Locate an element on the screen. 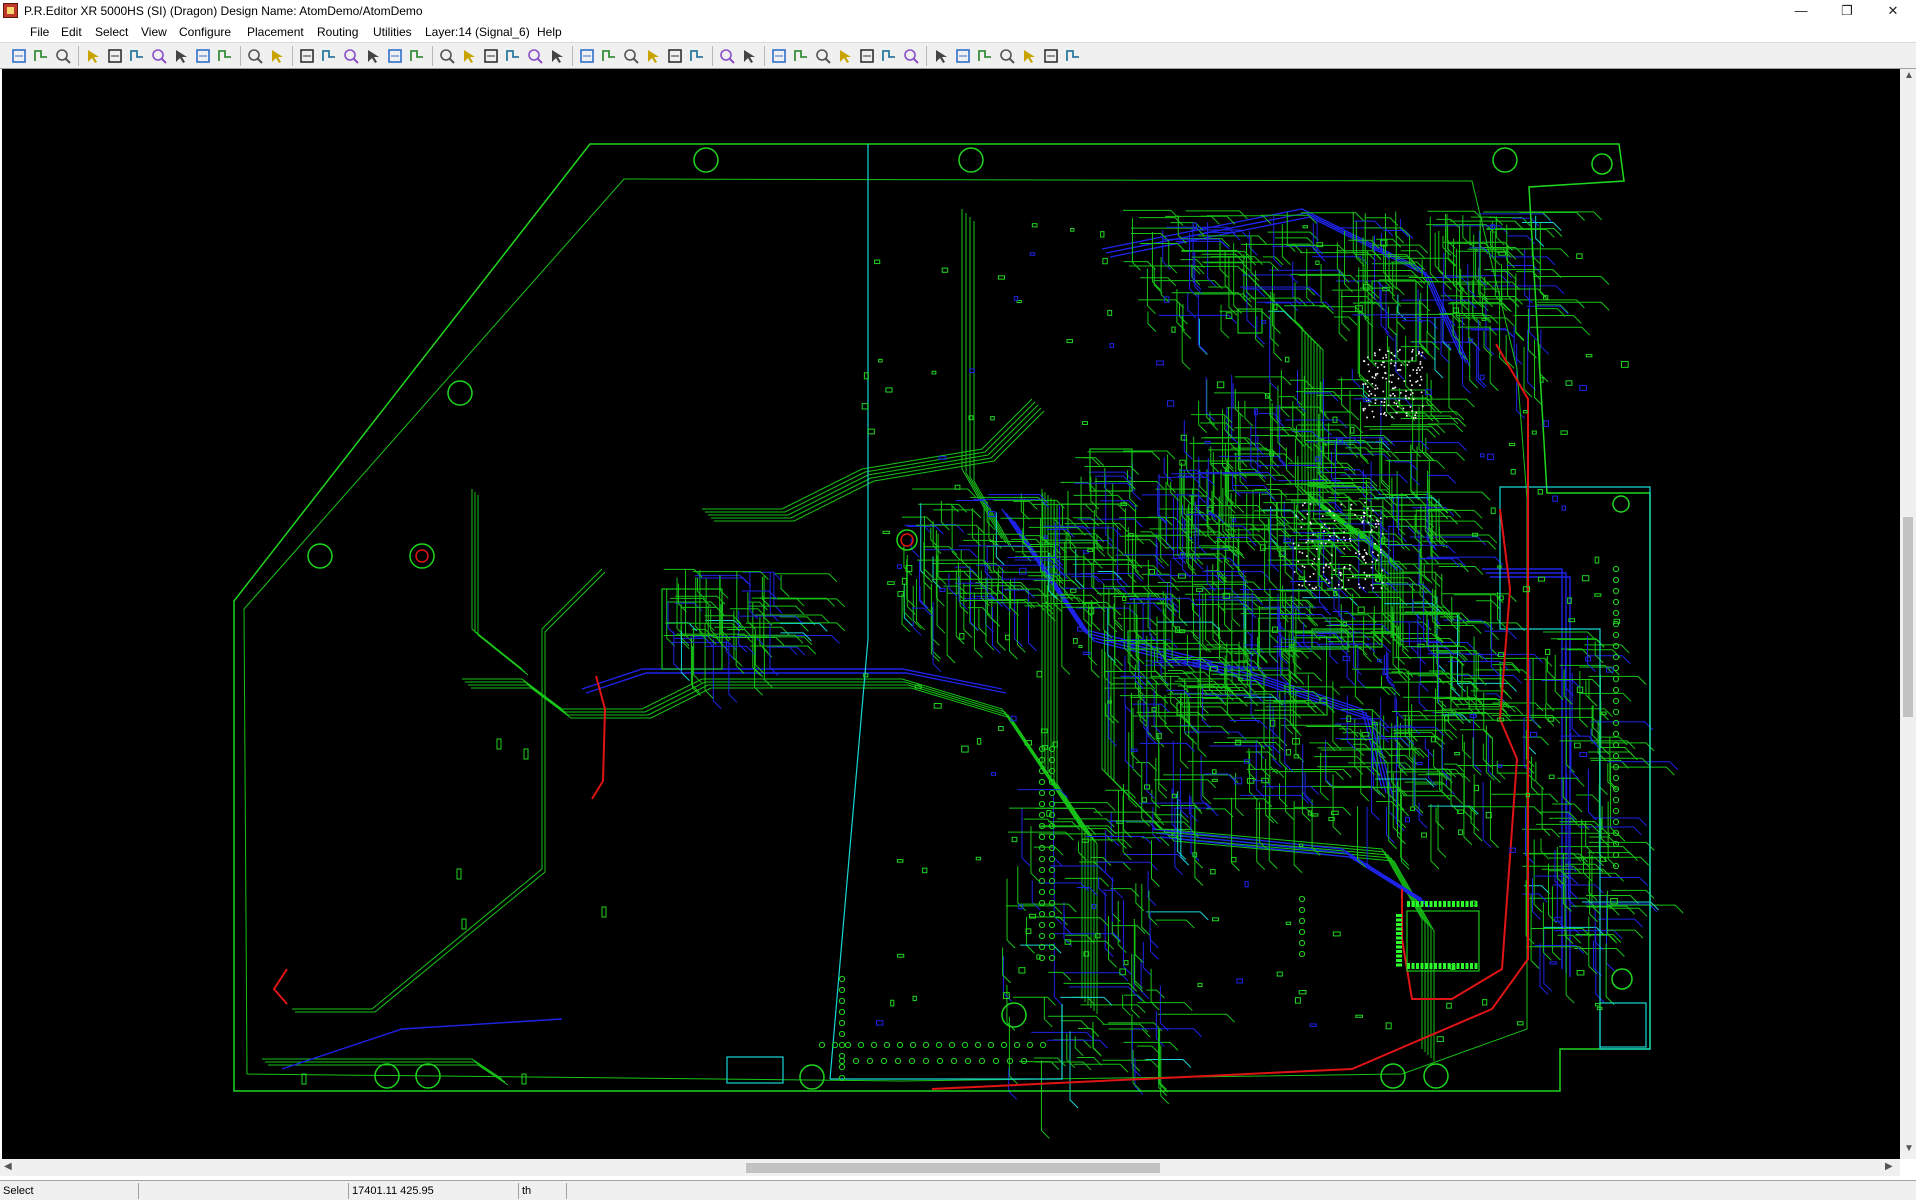 The width and height of the screenshot is (1916, 1200). scroll-left-arrow-icon: ◀ is located at coordinates (8, 1166).